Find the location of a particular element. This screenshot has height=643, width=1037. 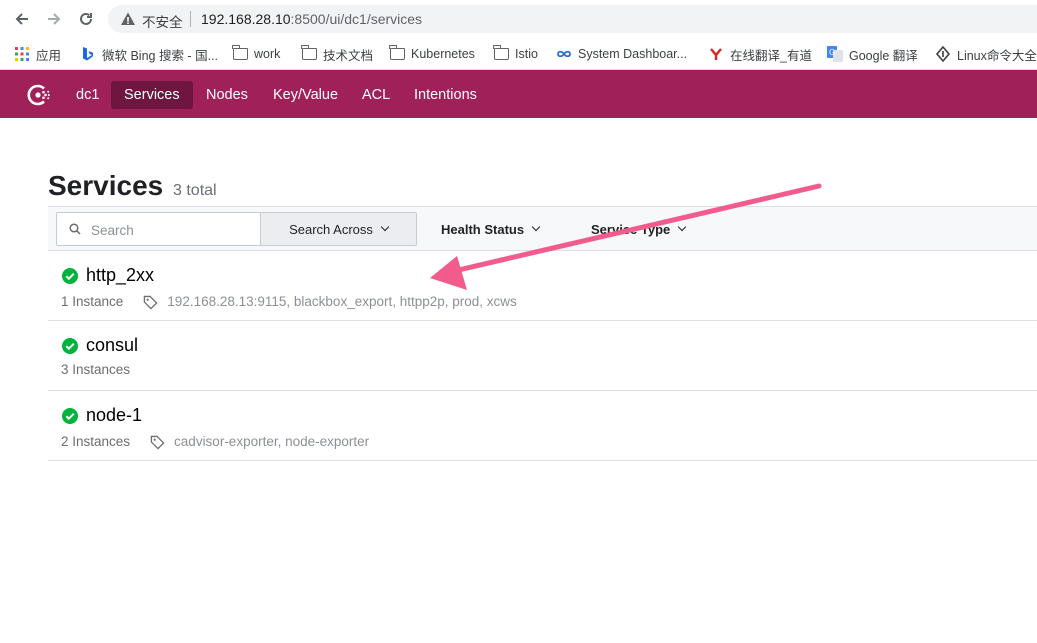

search-input is located at coordinates (171, 230).